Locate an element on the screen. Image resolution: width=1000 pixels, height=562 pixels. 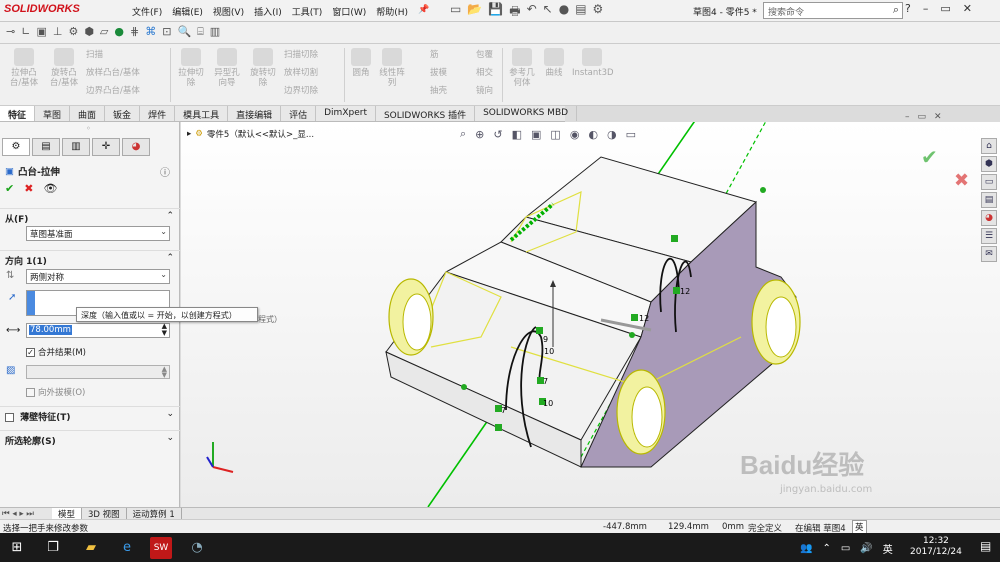
folder-icon: ▭ is located at coordinates (989, 182).